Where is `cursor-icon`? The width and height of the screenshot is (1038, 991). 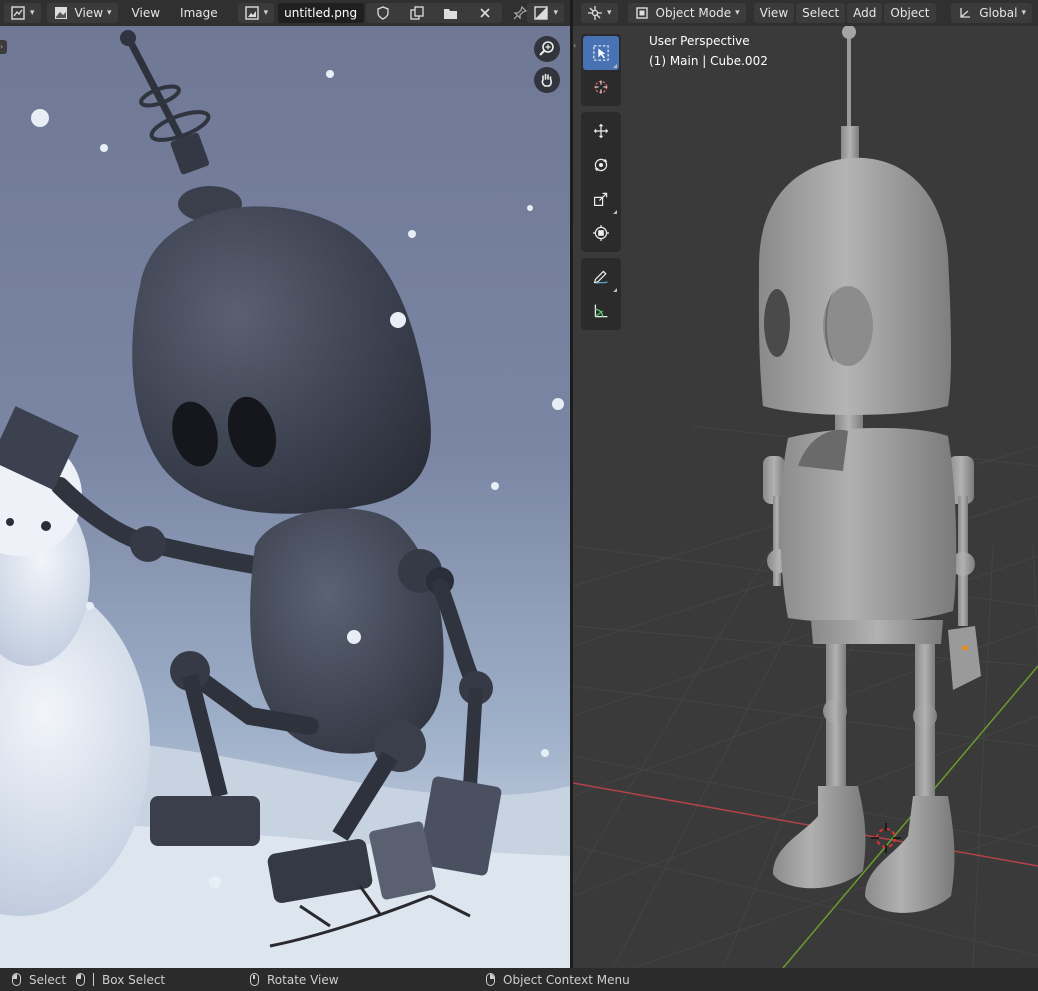 cursor-icon is located at coordinates (601, 87).